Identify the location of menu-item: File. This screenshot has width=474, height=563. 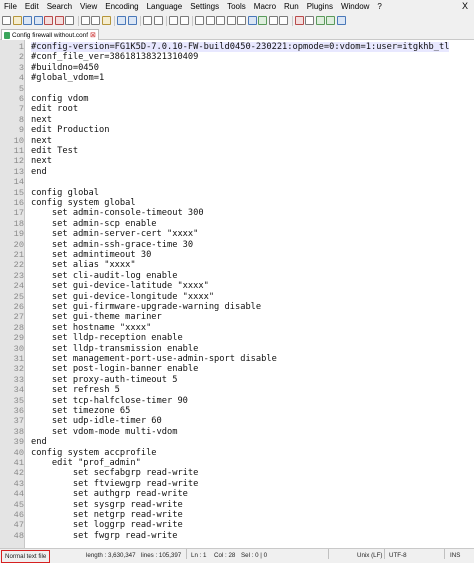
(10, 6).